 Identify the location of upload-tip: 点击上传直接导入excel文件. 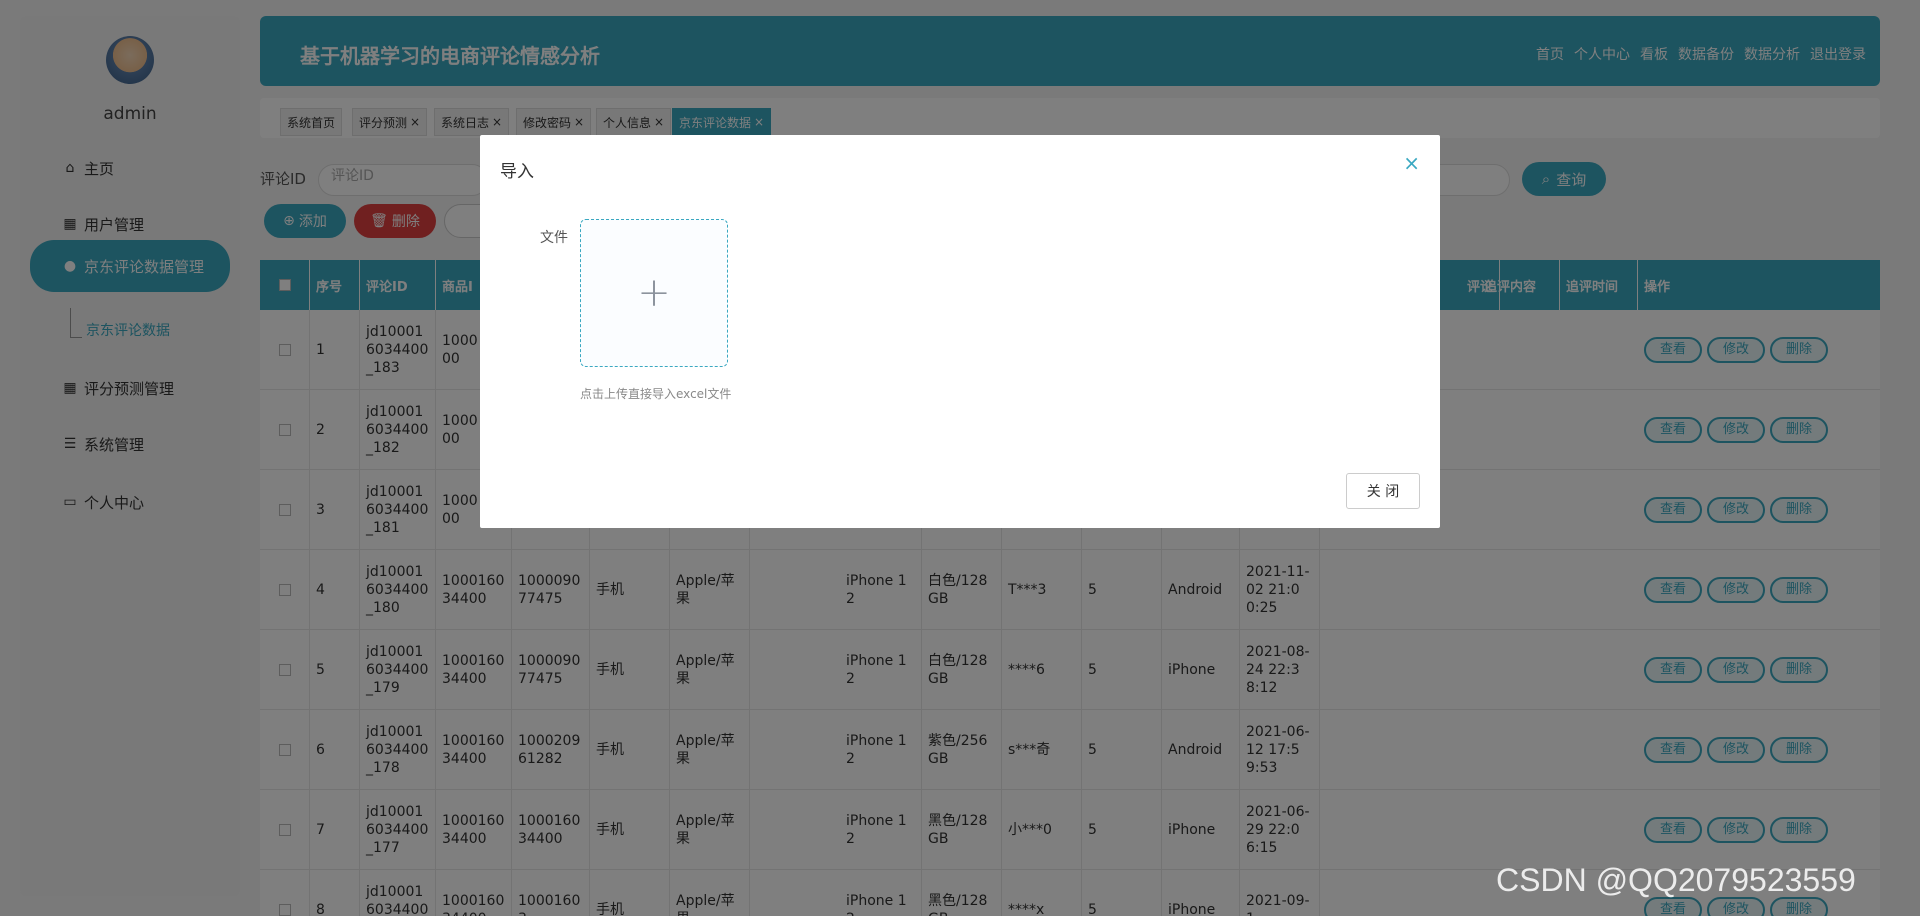
(656, 394).